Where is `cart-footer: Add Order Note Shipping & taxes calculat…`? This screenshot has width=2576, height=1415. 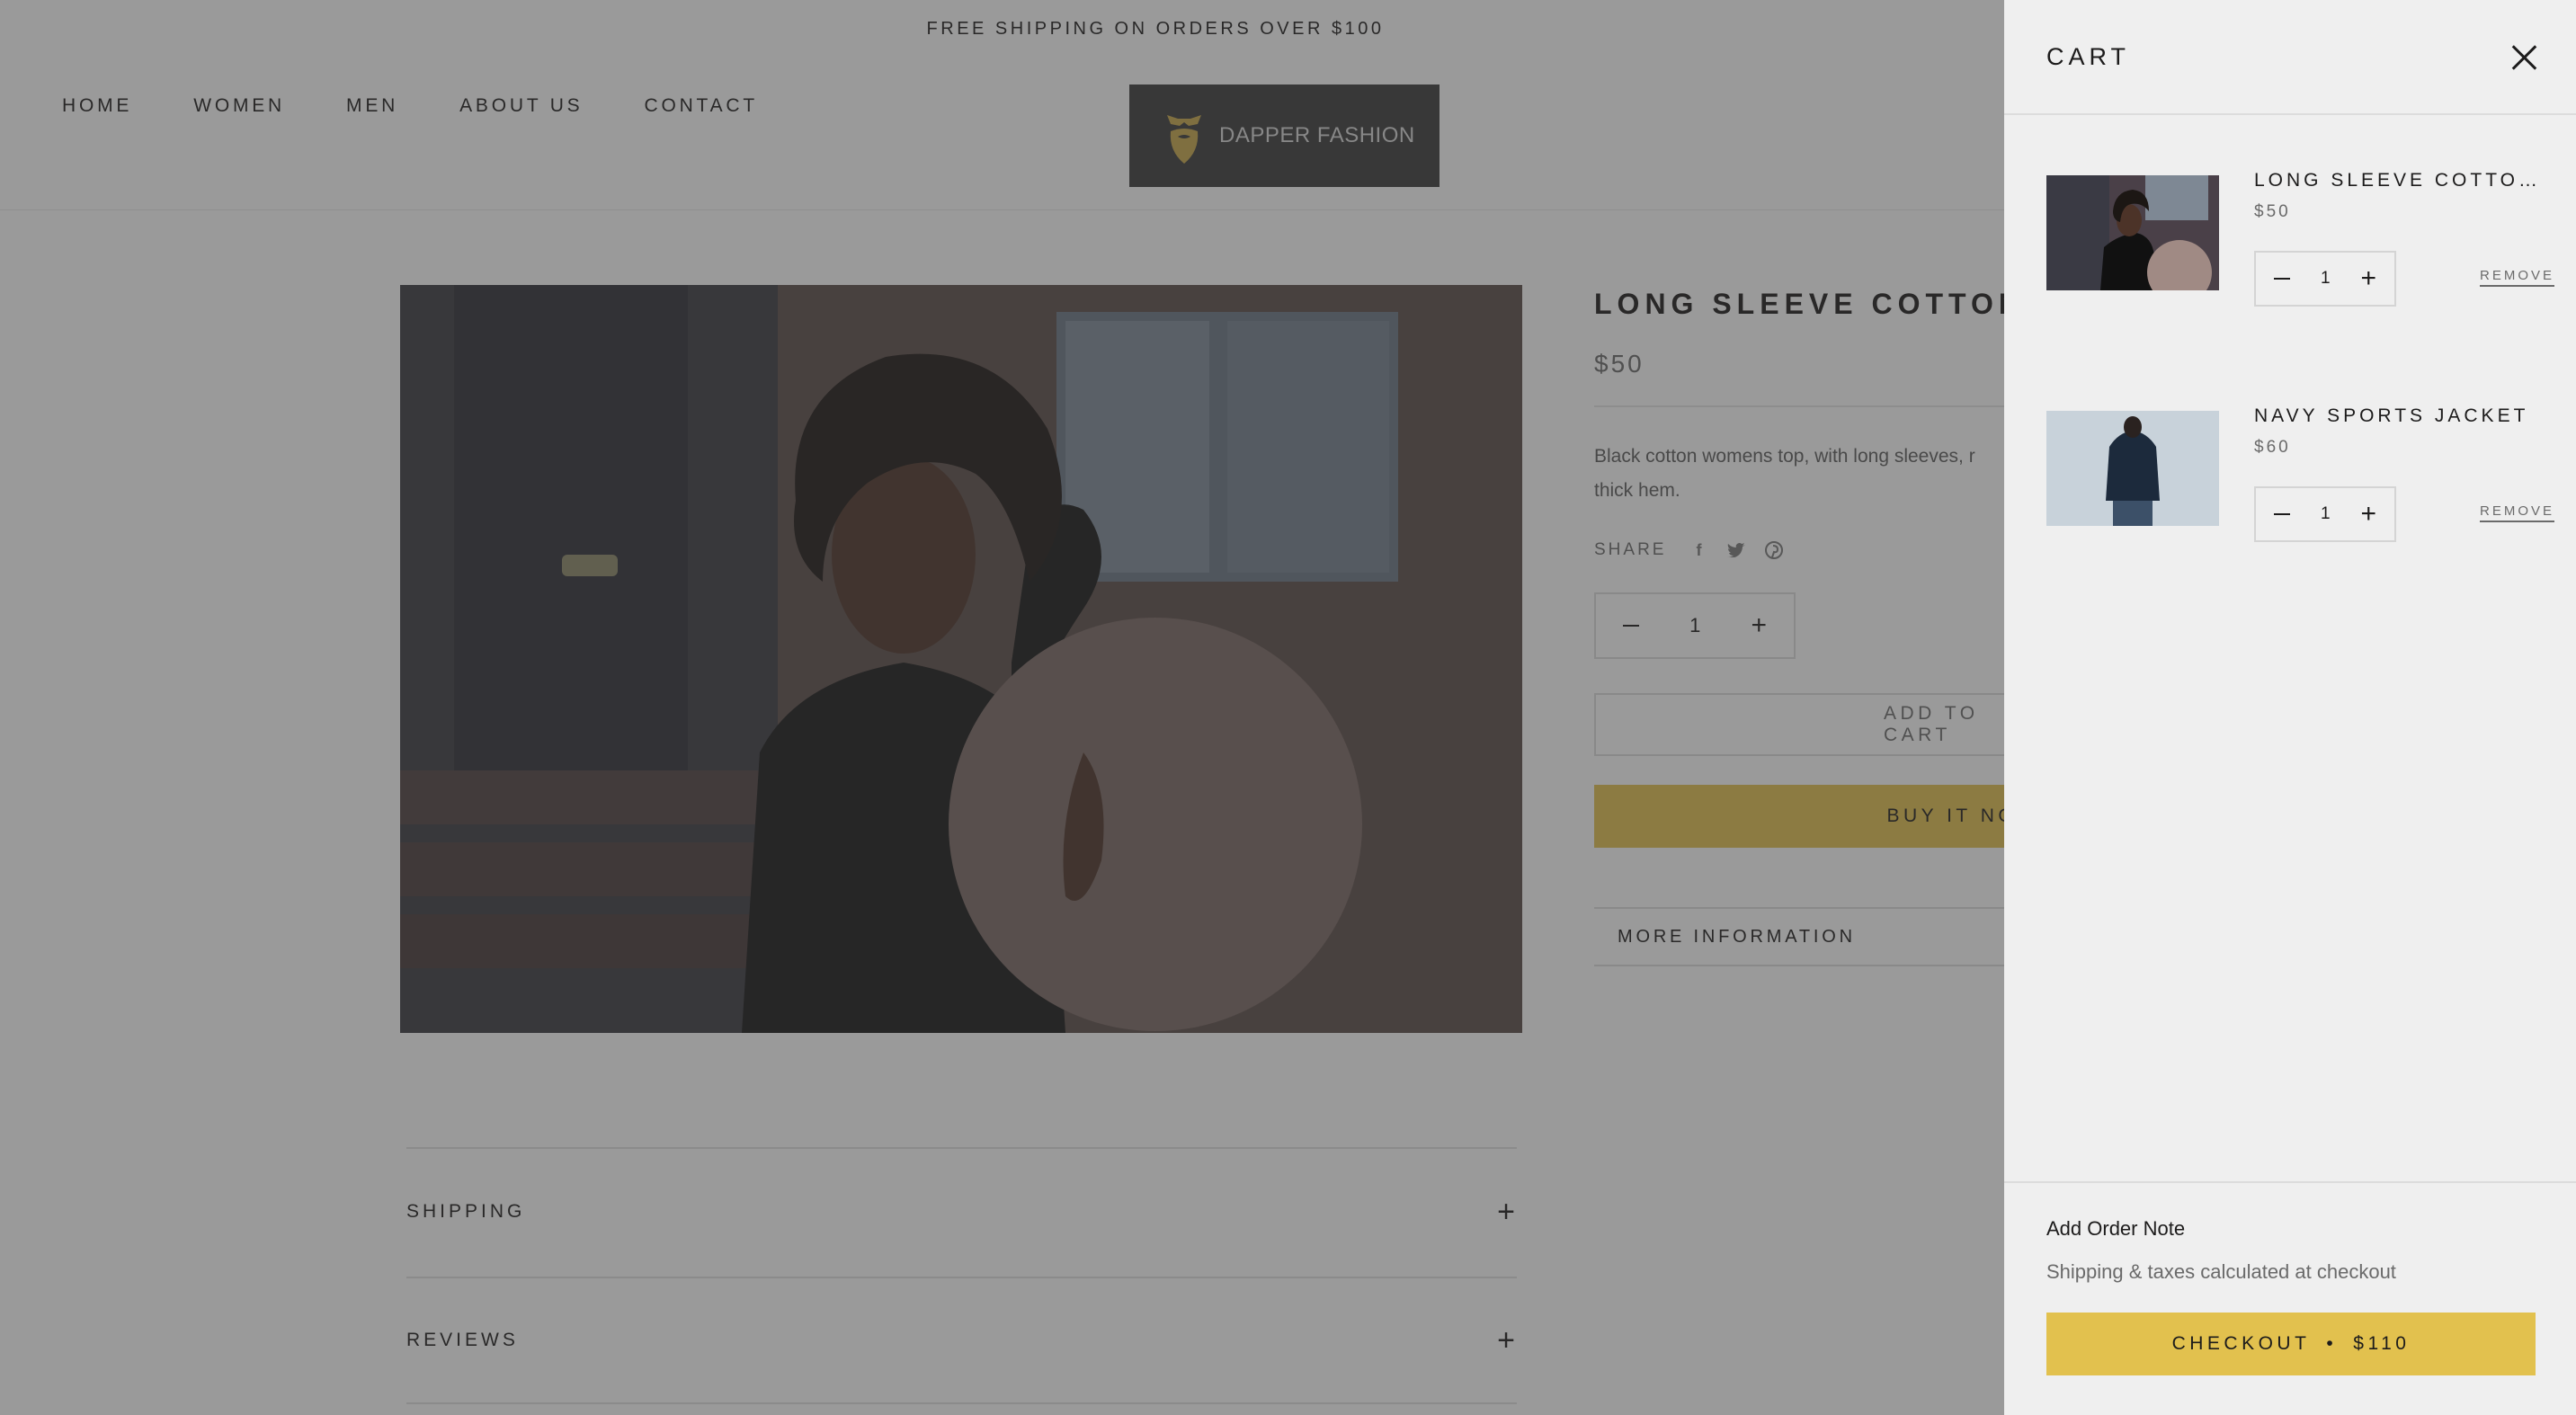 cart-footer: Add Order Note Shipping & taxes calculat… is located at coordinates (2290, 1298).